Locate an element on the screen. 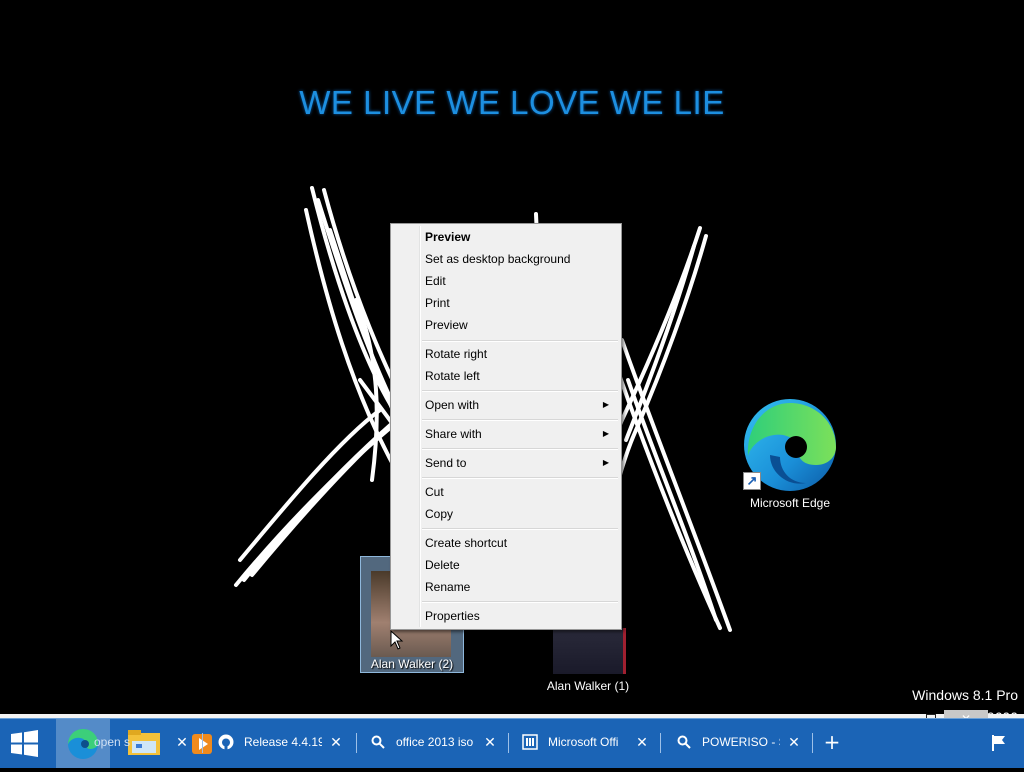 Image resolution: width=1024 pixels, height=772 pixels. desktop-icon-alan-walker-1: Alan Walker (1) is located at coordinates (588, 663).